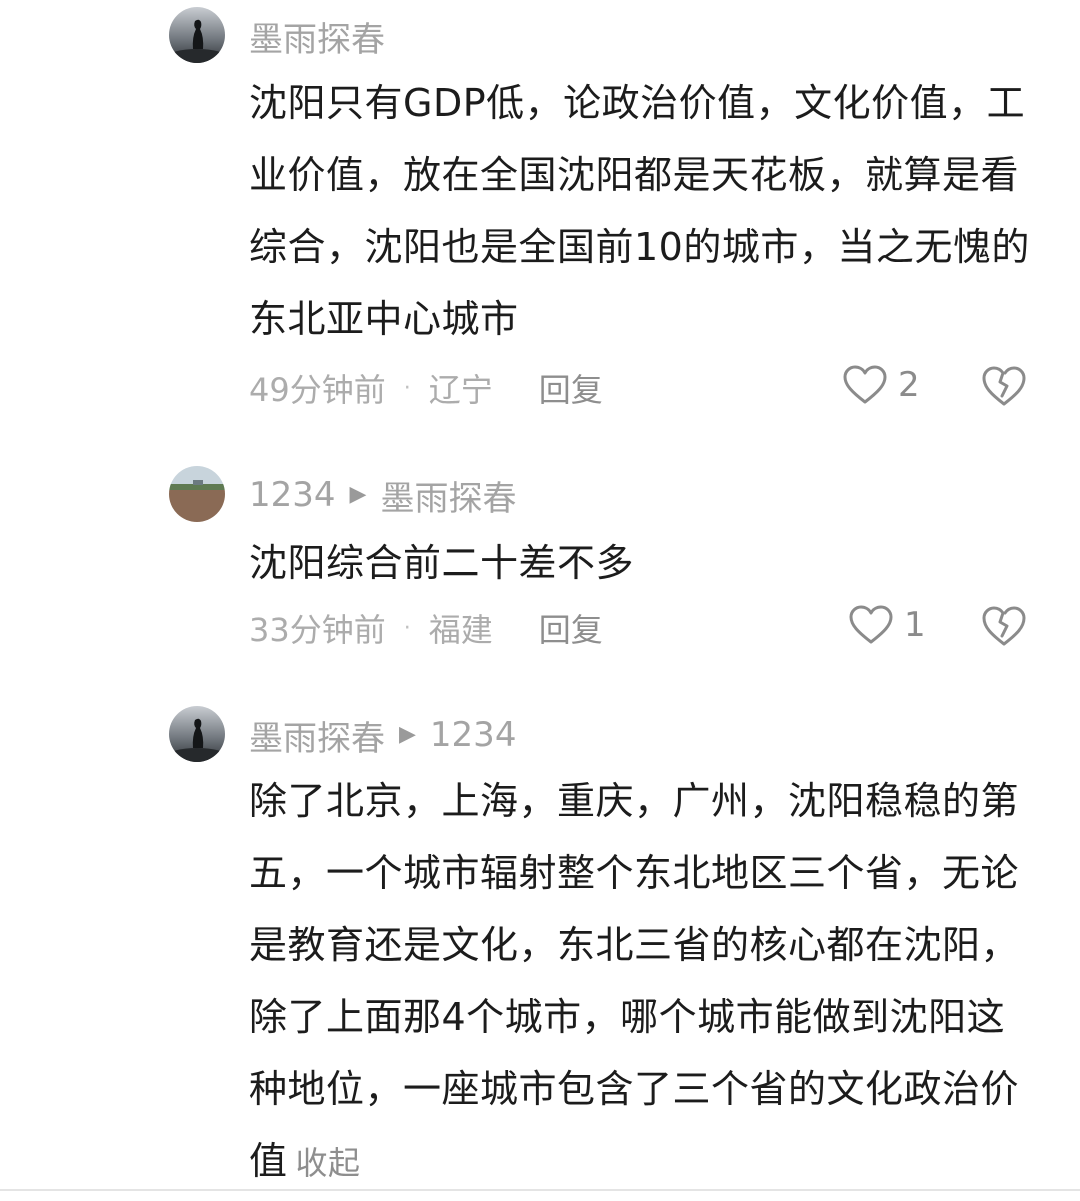 This screenshot has height=1201, width=1080. What do you see at coordinates (909, 385) in the screenshot?
I see `like-count: 2` at bounding box center [909, 385].